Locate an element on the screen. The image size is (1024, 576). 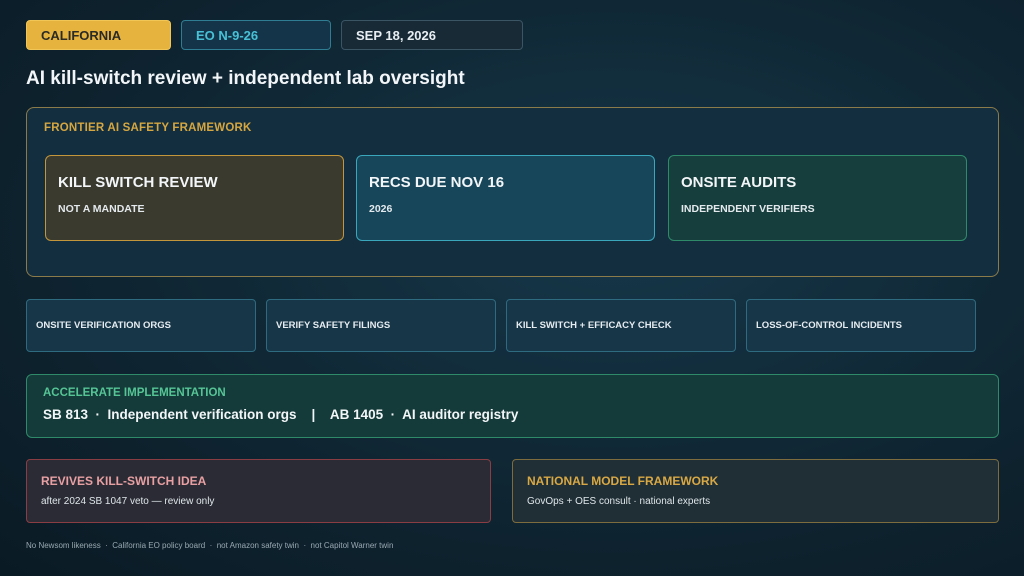
card-subtitle: NOT A MANDATE is located at coordinates (101, 209).